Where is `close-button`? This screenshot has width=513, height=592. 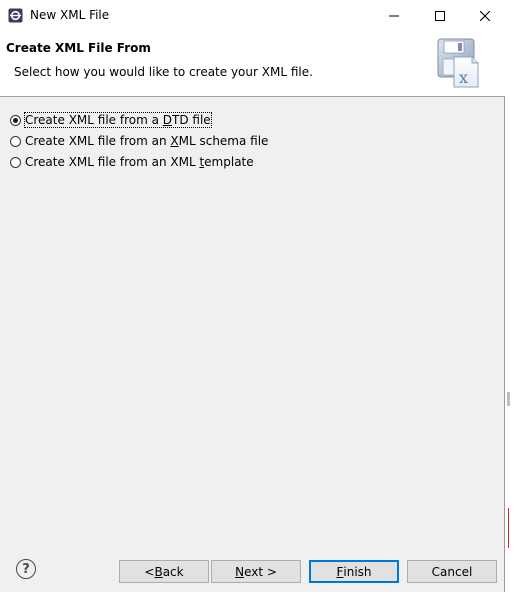 close-button is located at coordinates (485, 15).